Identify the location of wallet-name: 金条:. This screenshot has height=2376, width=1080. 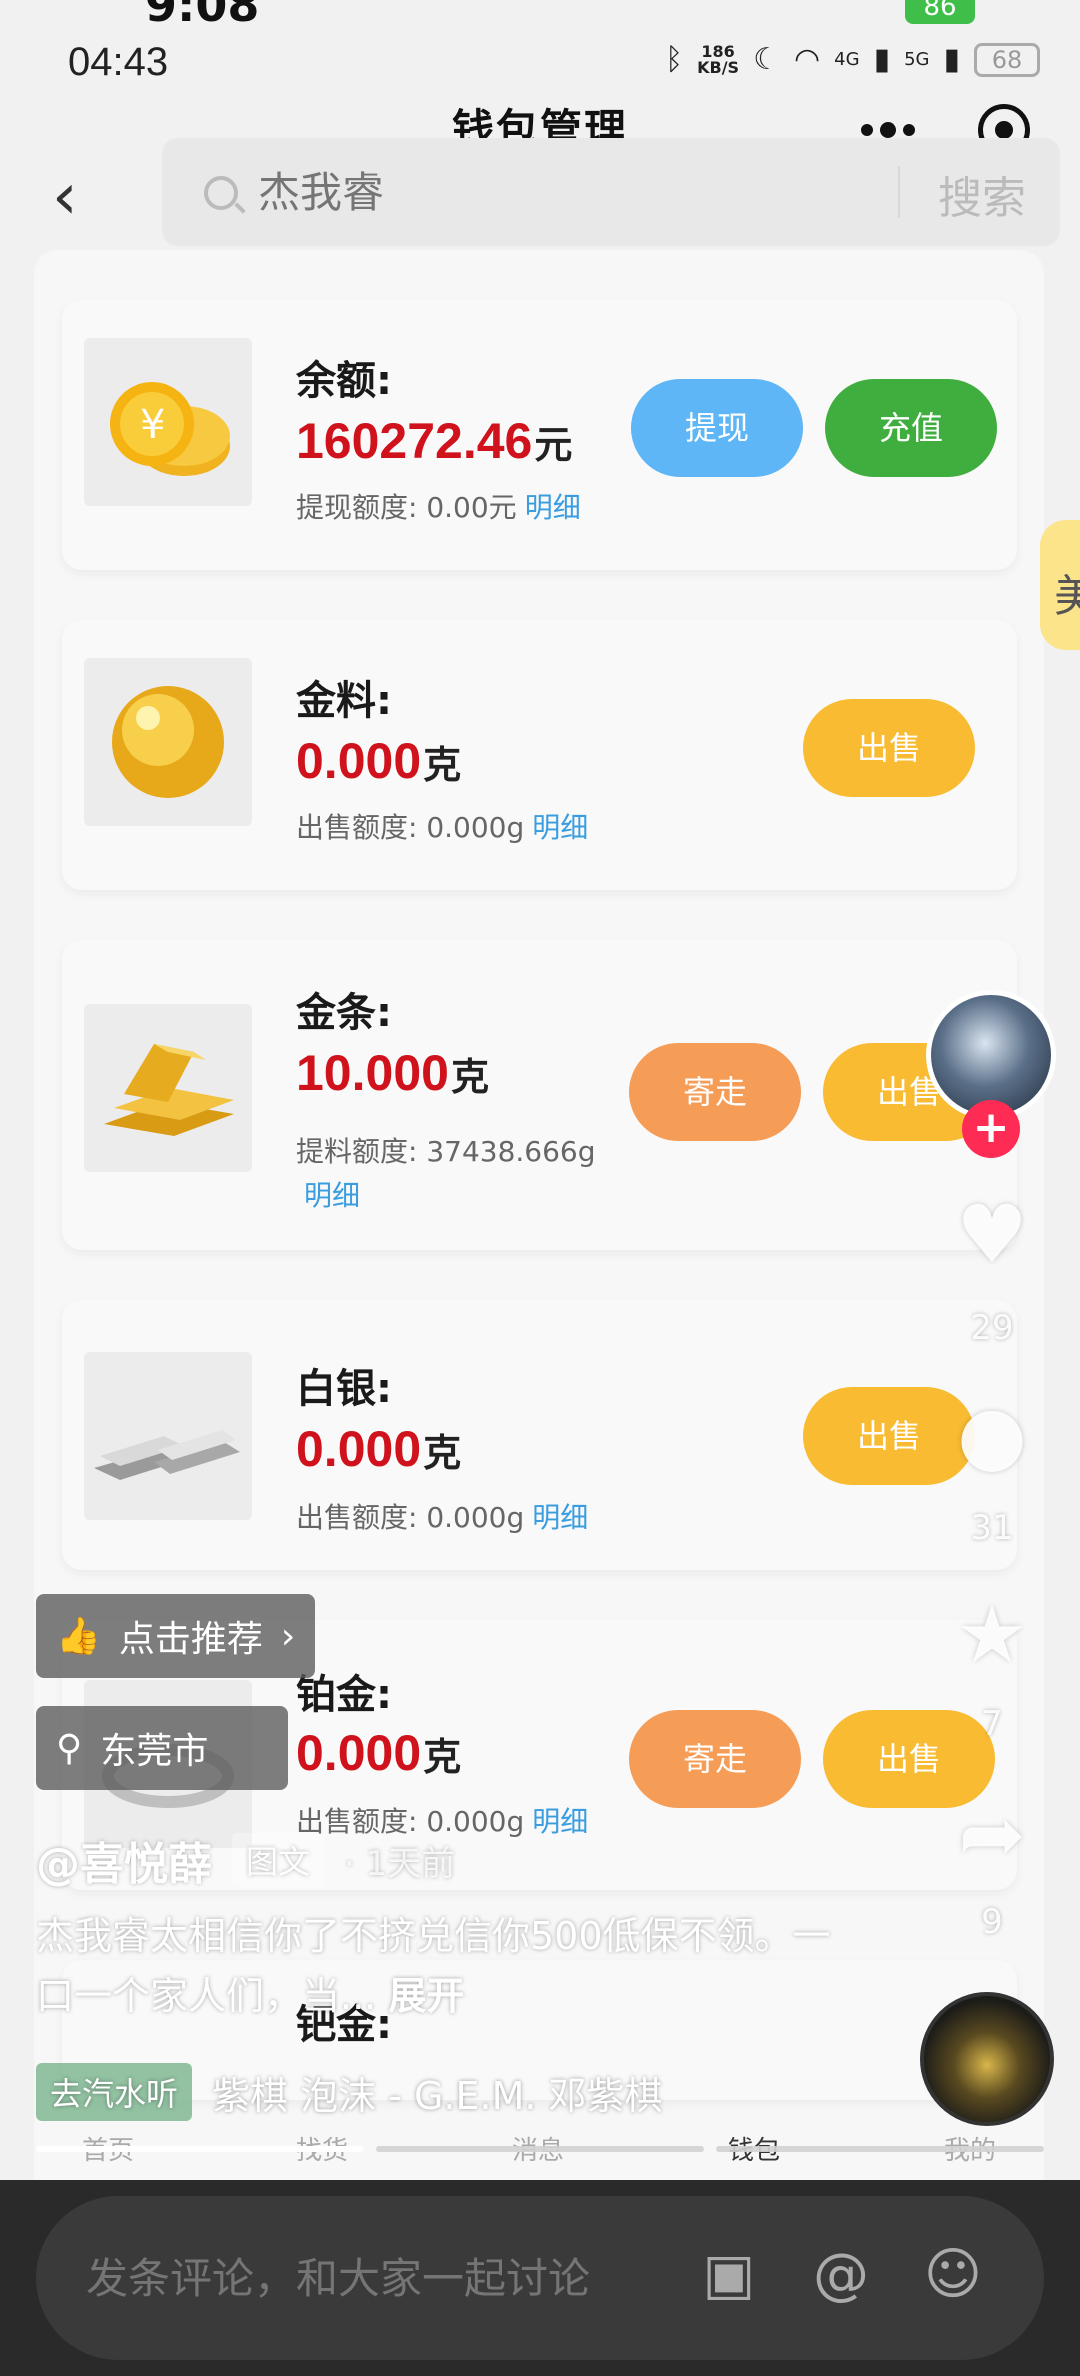
(344, 1013).